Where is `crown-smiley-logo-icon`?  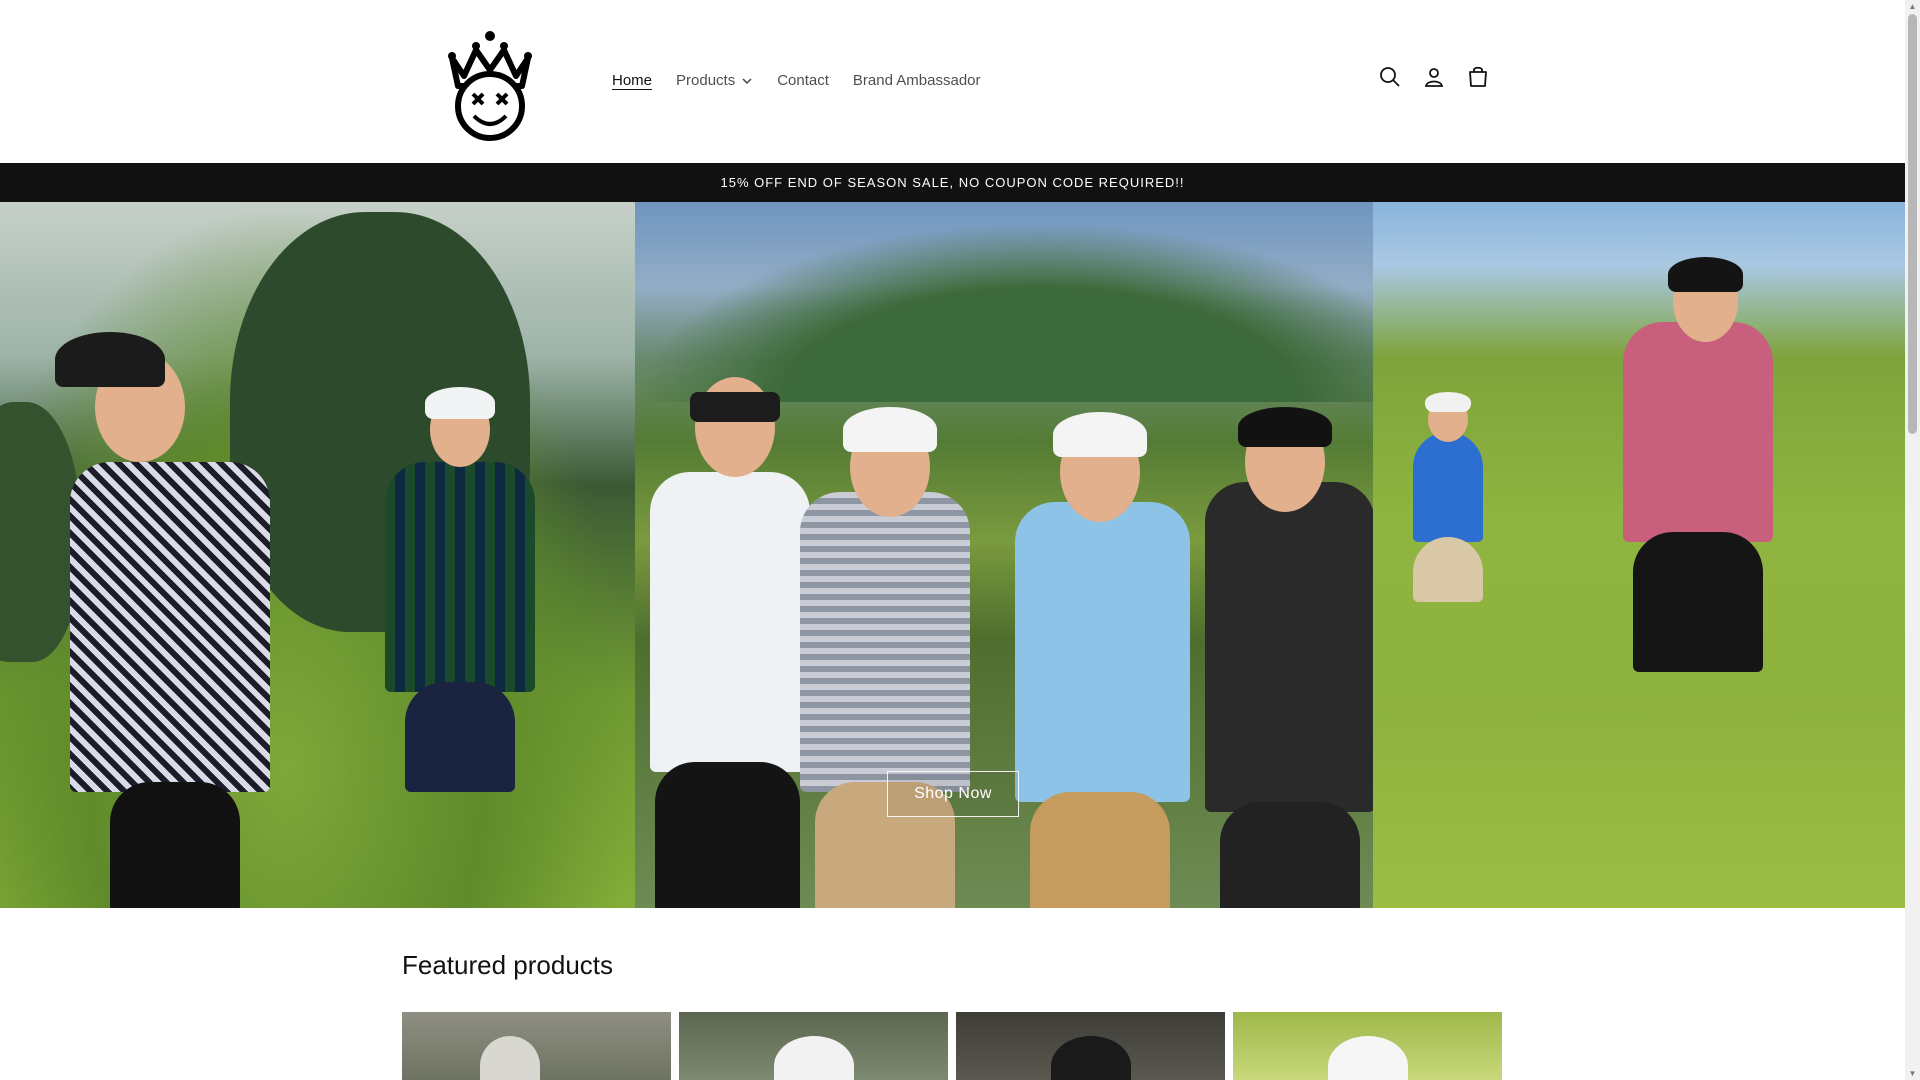 crown-smiley-logo-icon is located at coordinates (490, 86).